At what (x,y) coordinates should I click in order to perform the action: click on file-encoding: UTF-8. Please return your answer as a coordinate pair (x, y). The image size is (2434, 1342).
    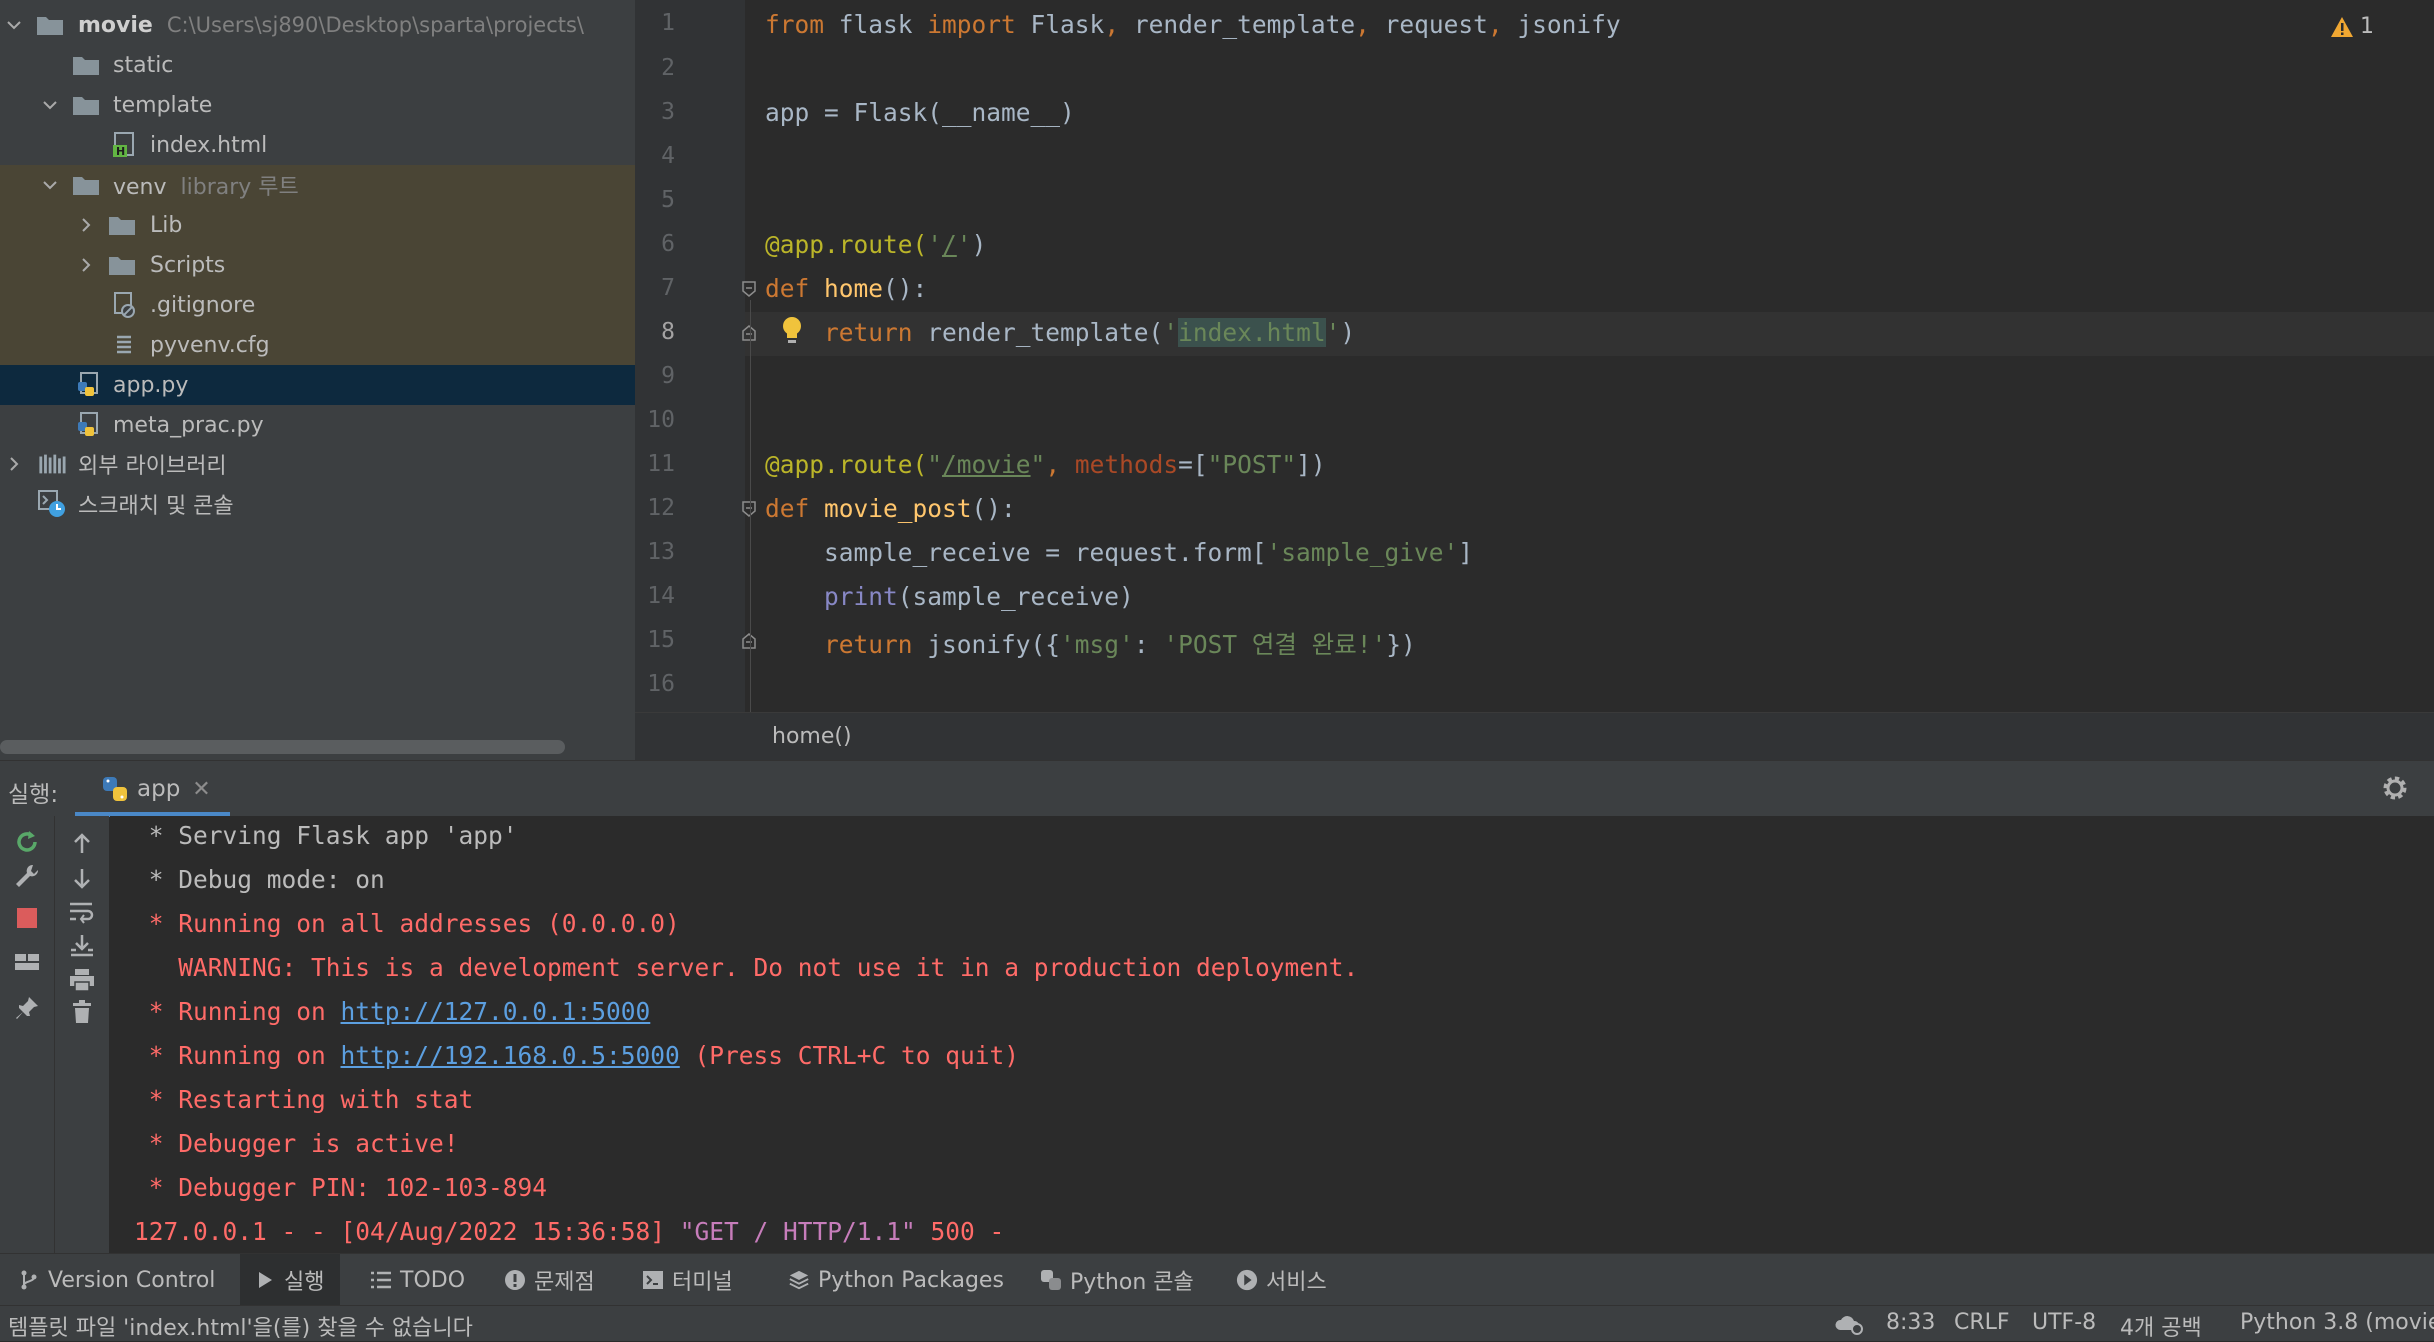
    Looking at the image, I should click on (2064, 1322).